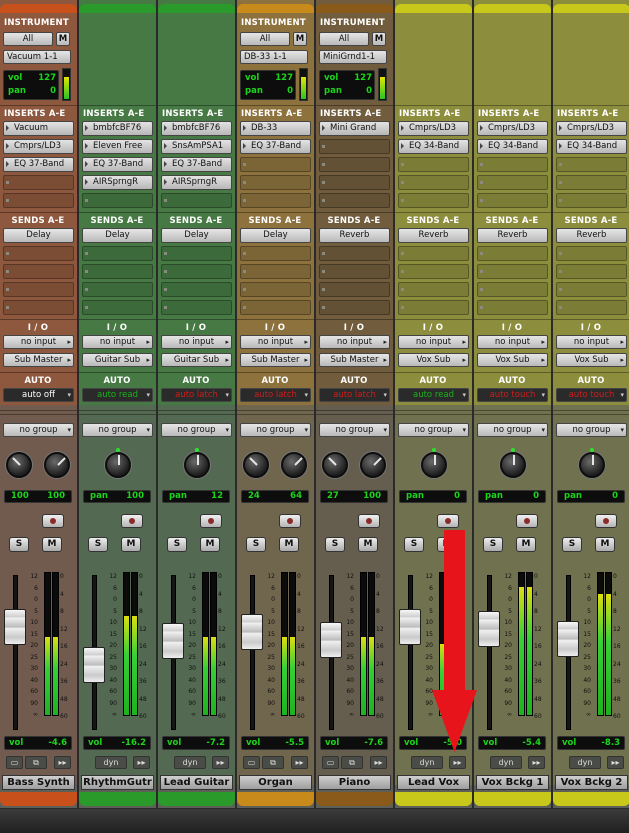 This screenshot has height=833, width=629. What do you see at coordinates (256, 465) in the screenshot?
I see `pan-knob-left` at bounding box center [256, 465].